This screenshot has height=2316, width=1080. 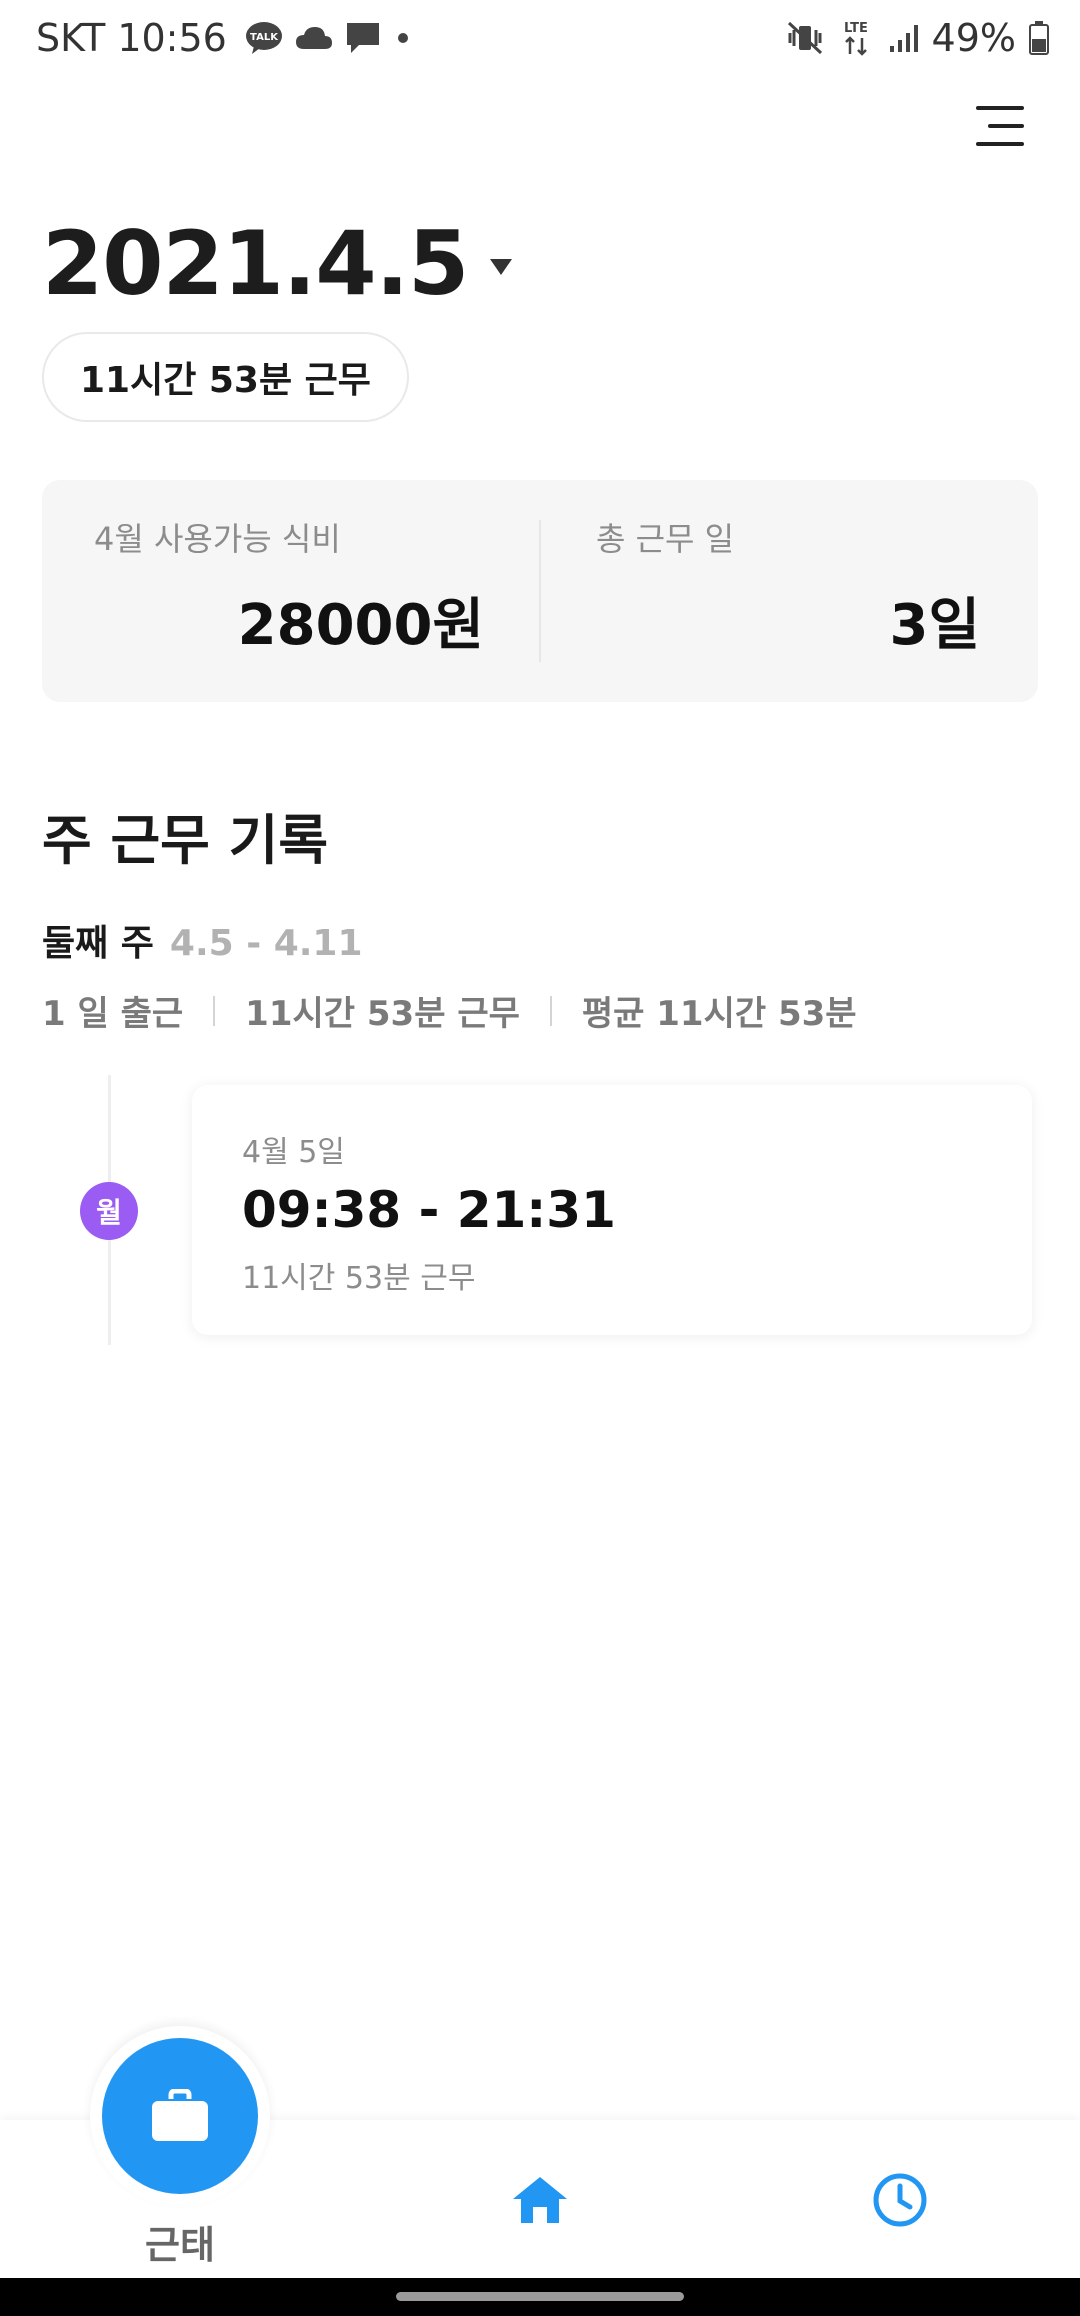 I want to click on cloud-icon, so click(x=314, y=38).